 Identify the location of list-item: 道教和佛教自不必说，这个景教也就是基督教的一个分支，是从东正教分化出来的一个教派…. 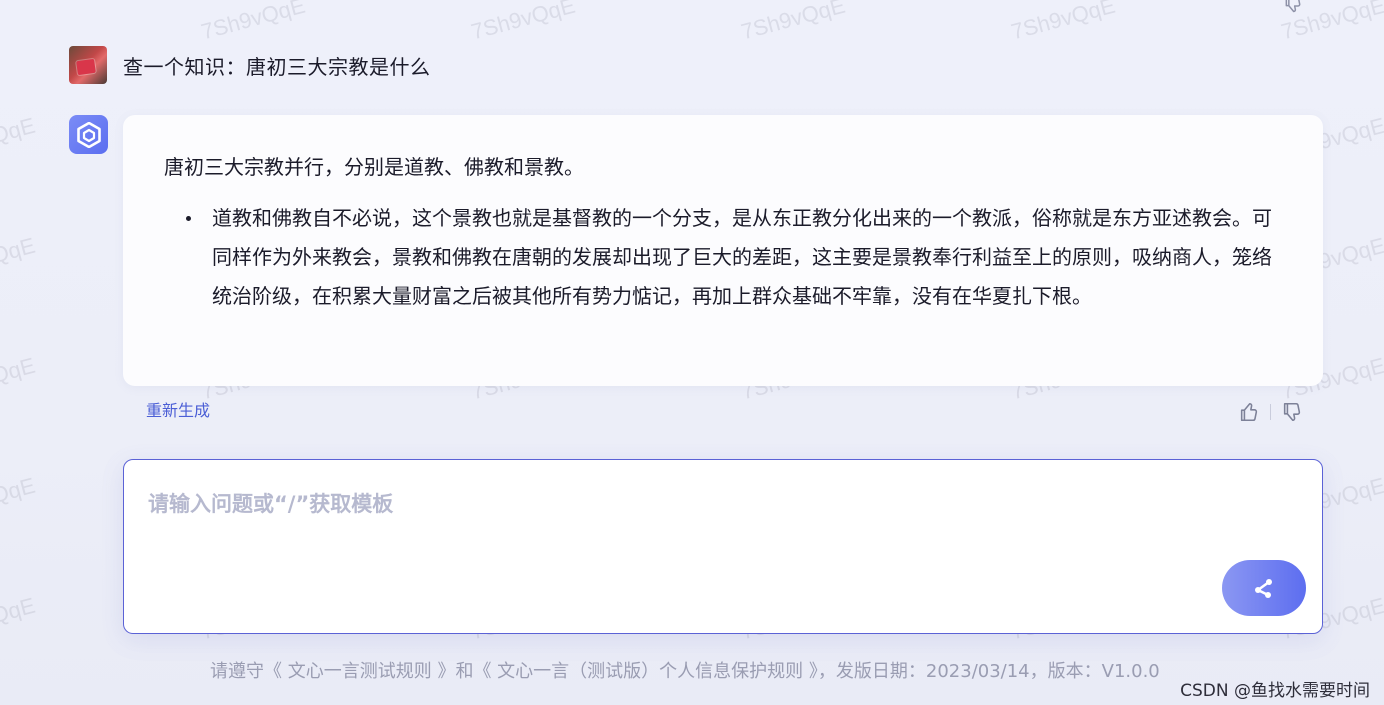
(735, 257).